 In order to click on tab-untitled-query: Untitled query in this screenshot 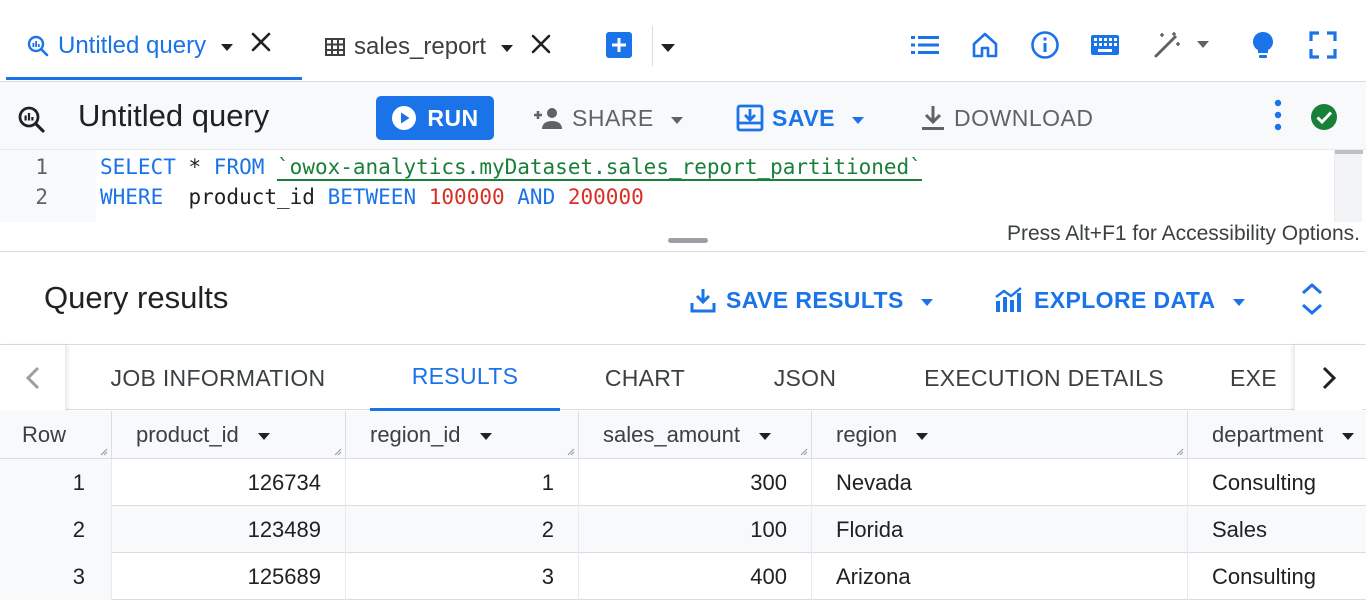, I will do `click(154, 47)`.